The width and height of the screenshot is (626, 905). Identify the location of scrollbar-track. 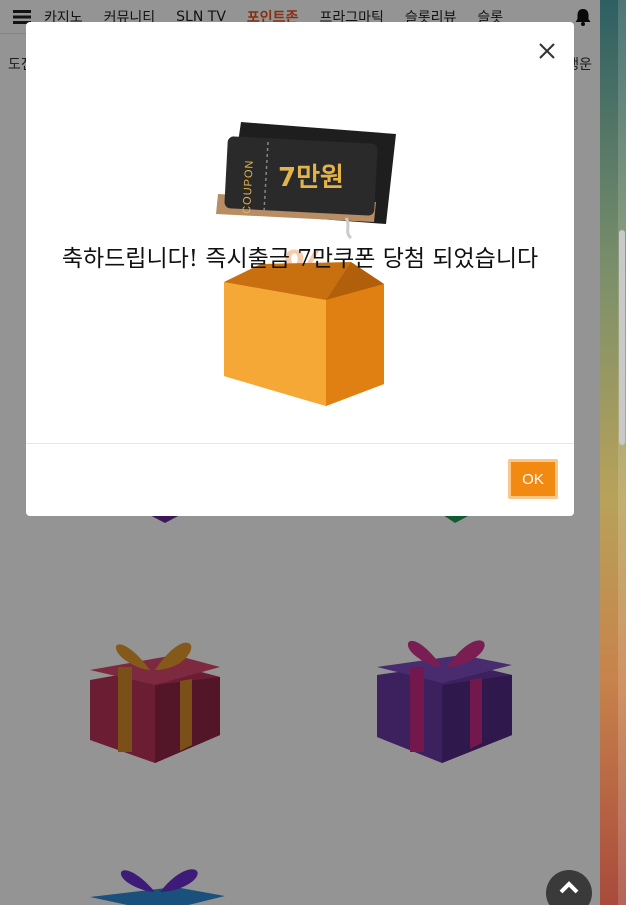
(622, 452).